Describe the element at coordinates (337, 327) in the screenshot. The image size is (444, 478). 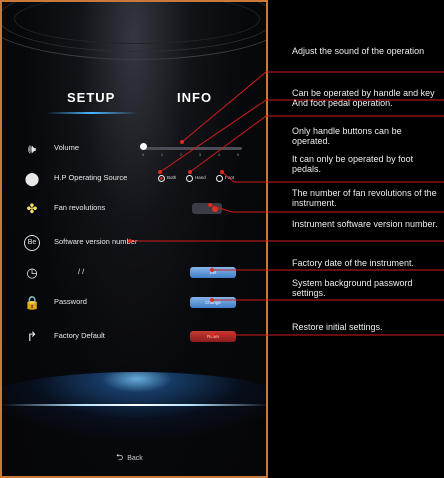
I see `annotation-factory: Restore initial settings.` at that location.